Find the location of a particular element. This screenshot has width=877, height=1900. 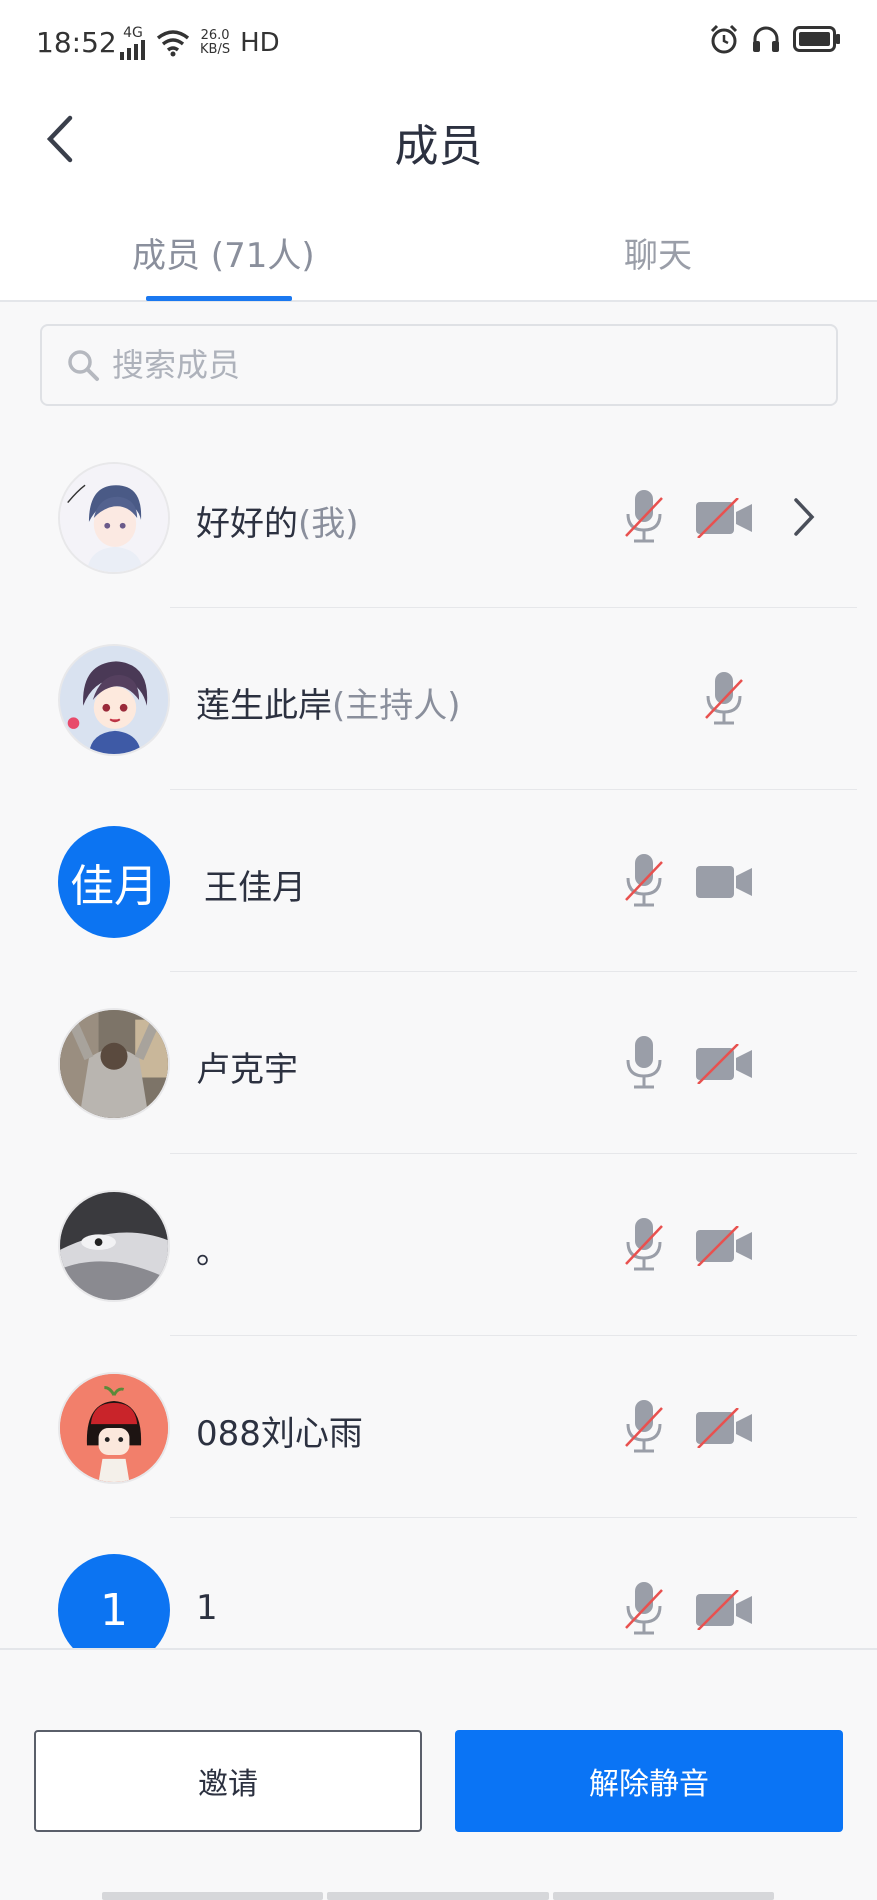

cartoon-avatar-image is located at coordinates (114, 1428).